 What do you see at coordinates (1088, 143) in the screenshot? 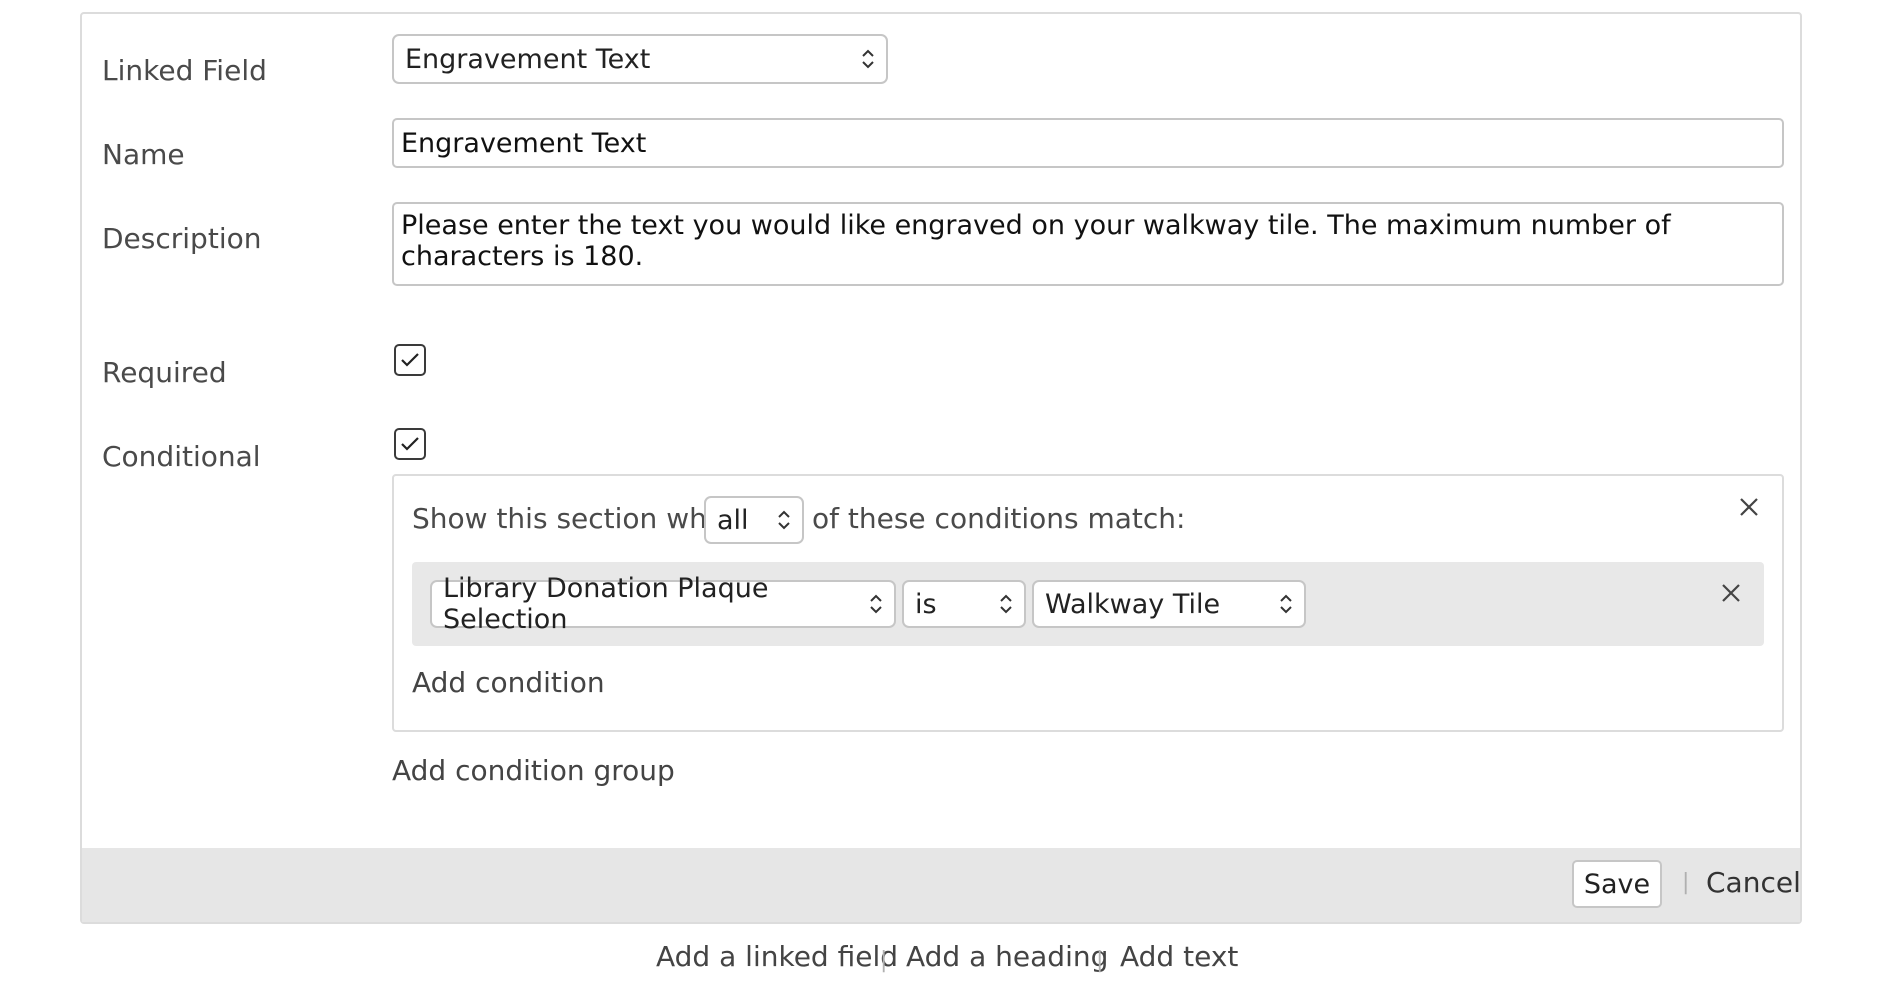
I see `name-input: Engravement Text` at bounding box center [1088, 143].